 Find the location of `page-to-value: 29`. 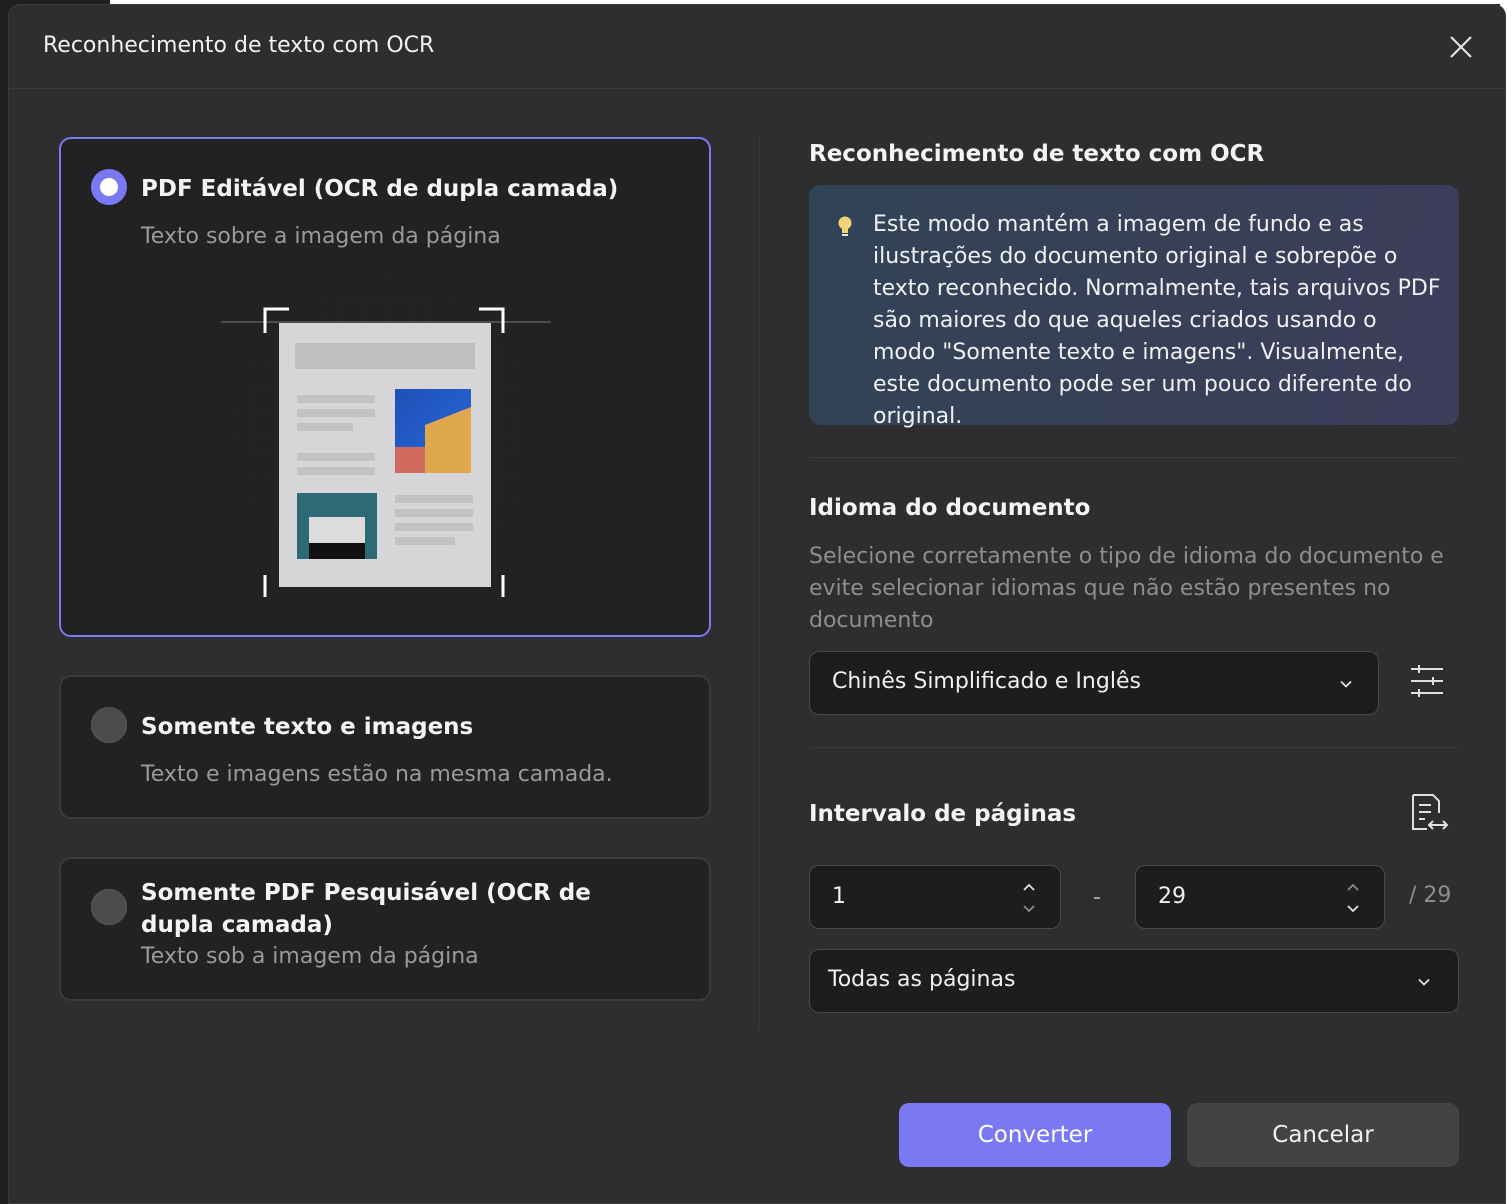

page-to-value: 29 is located at coordinates (1172, 896).